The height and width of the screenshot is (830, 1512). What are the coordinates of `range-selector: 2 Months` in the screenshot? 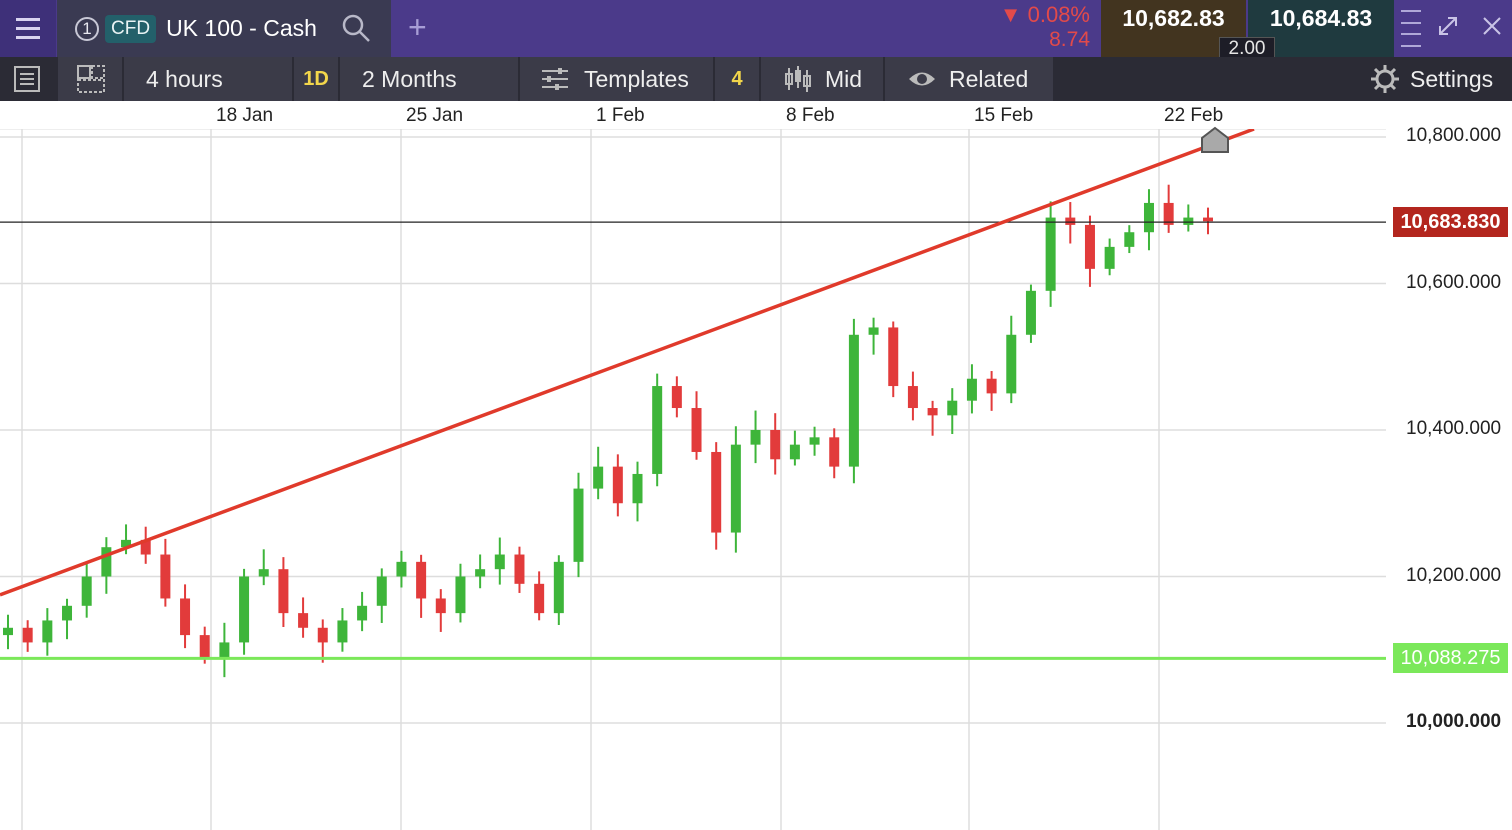 It's located at (429, 79).